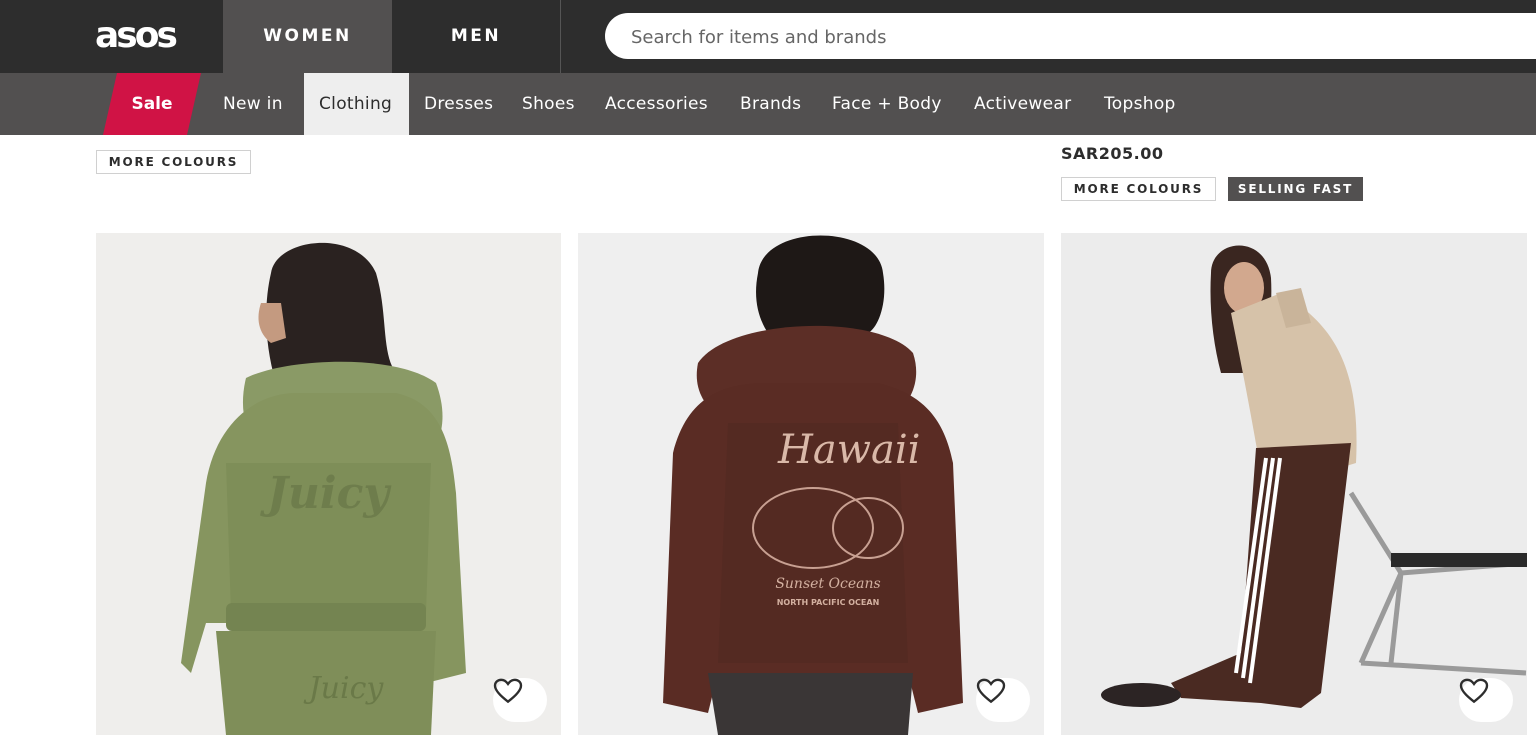  I want to click on search-input, so click(1071, 37).